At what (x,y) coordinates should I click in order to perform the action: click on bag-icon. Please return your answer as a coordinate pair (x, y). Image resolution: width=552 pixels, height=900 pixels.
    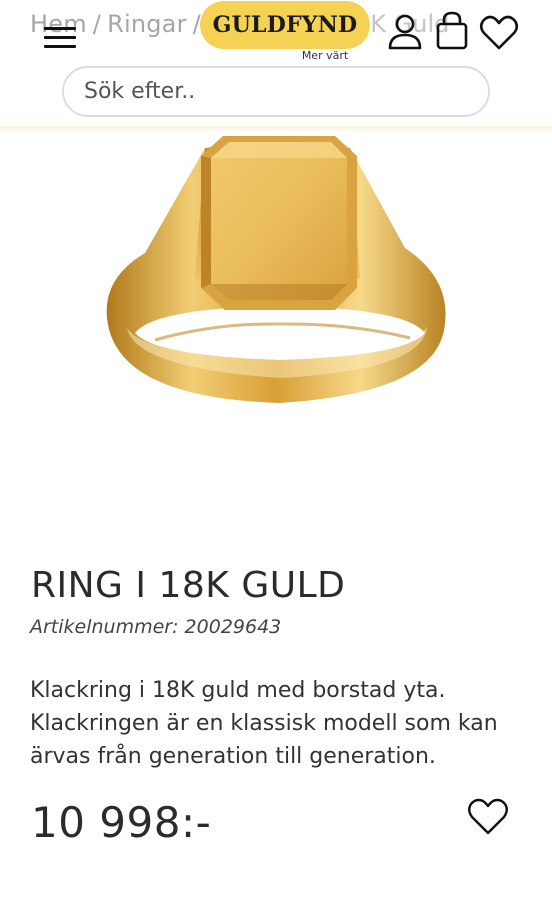
    Looking at the image, I should click on (452, 31).